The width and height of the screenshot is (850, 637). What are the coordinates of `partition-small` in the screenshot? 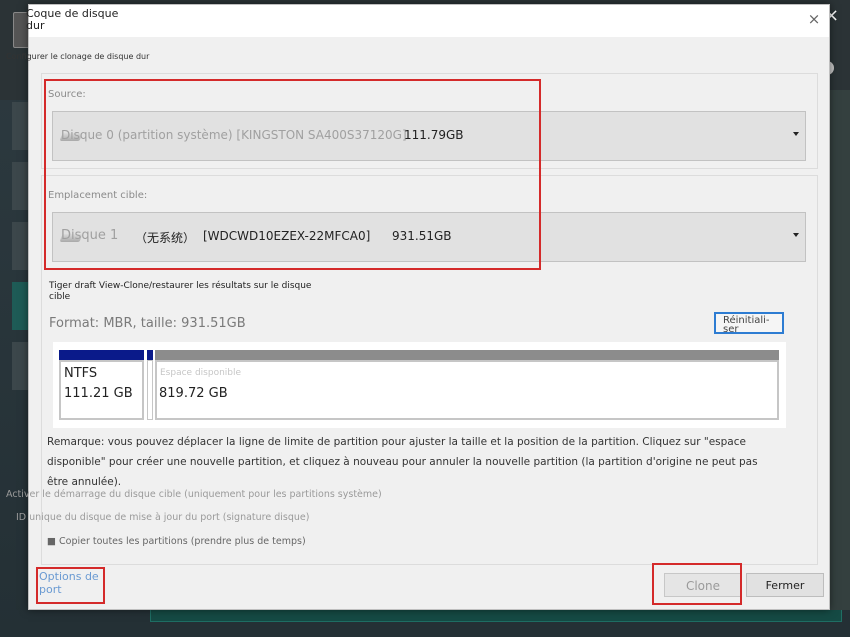 It's located at (150, 385).